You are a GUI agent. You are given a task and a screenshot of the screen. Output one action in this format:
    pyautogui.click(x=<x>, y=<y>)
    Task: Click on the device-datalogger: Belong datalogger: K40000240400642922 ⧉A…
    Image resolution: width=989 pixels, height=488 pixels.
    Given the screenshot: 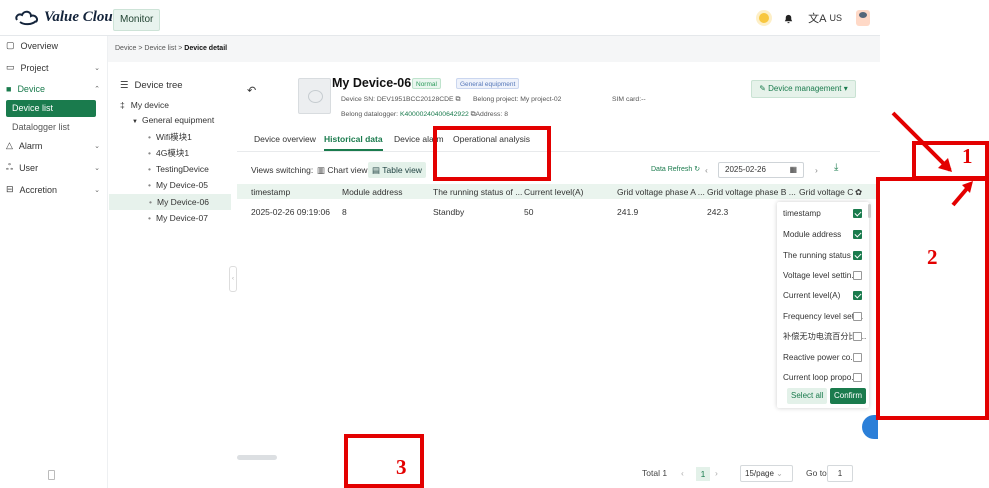 What is the action you would take?
    pyautogui.click(x=424, y=115)
    